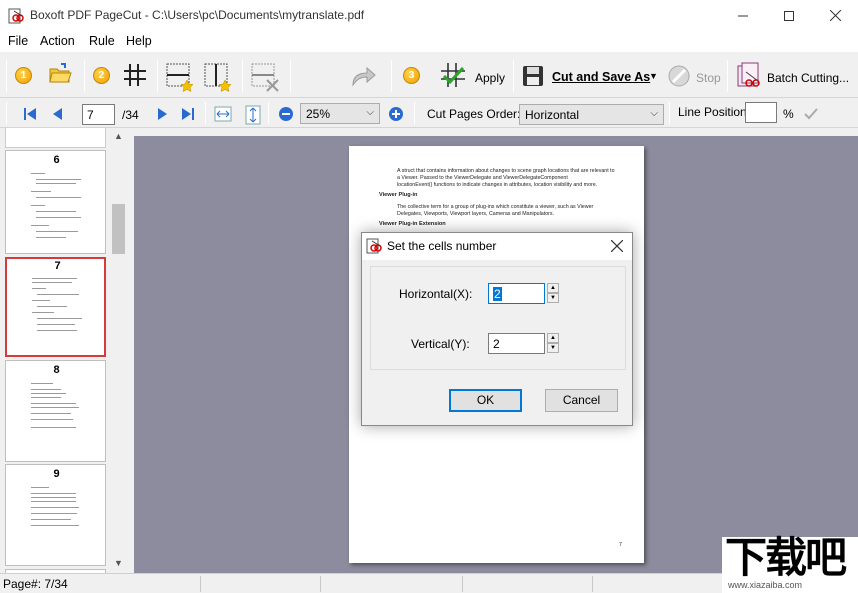 The width and height of the screenshot is (858, 593). What do you see at coordinates (516, 293) in the screenshot?
I see `horizontal-input: 2` at bounding box center [516, 293].